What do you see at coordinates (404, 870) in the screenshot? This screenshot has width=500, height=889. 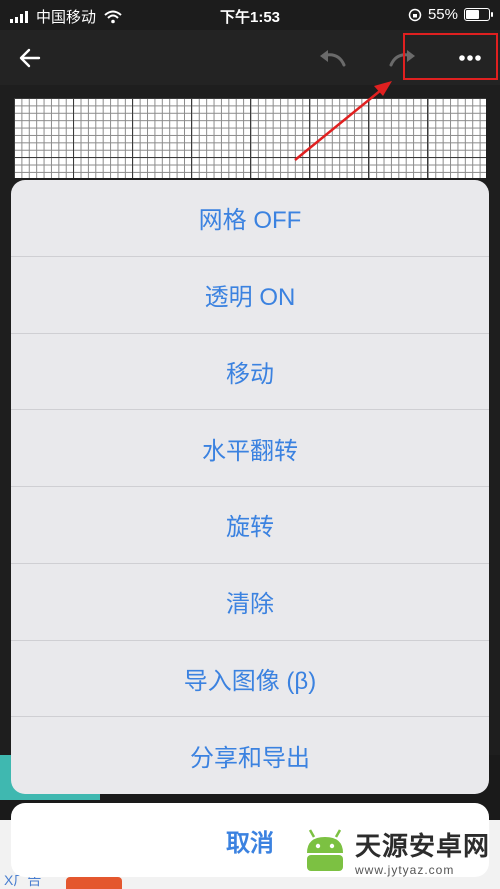 I see `watermark-url: www.jytyaz.com` at bounding box center [404, 870].